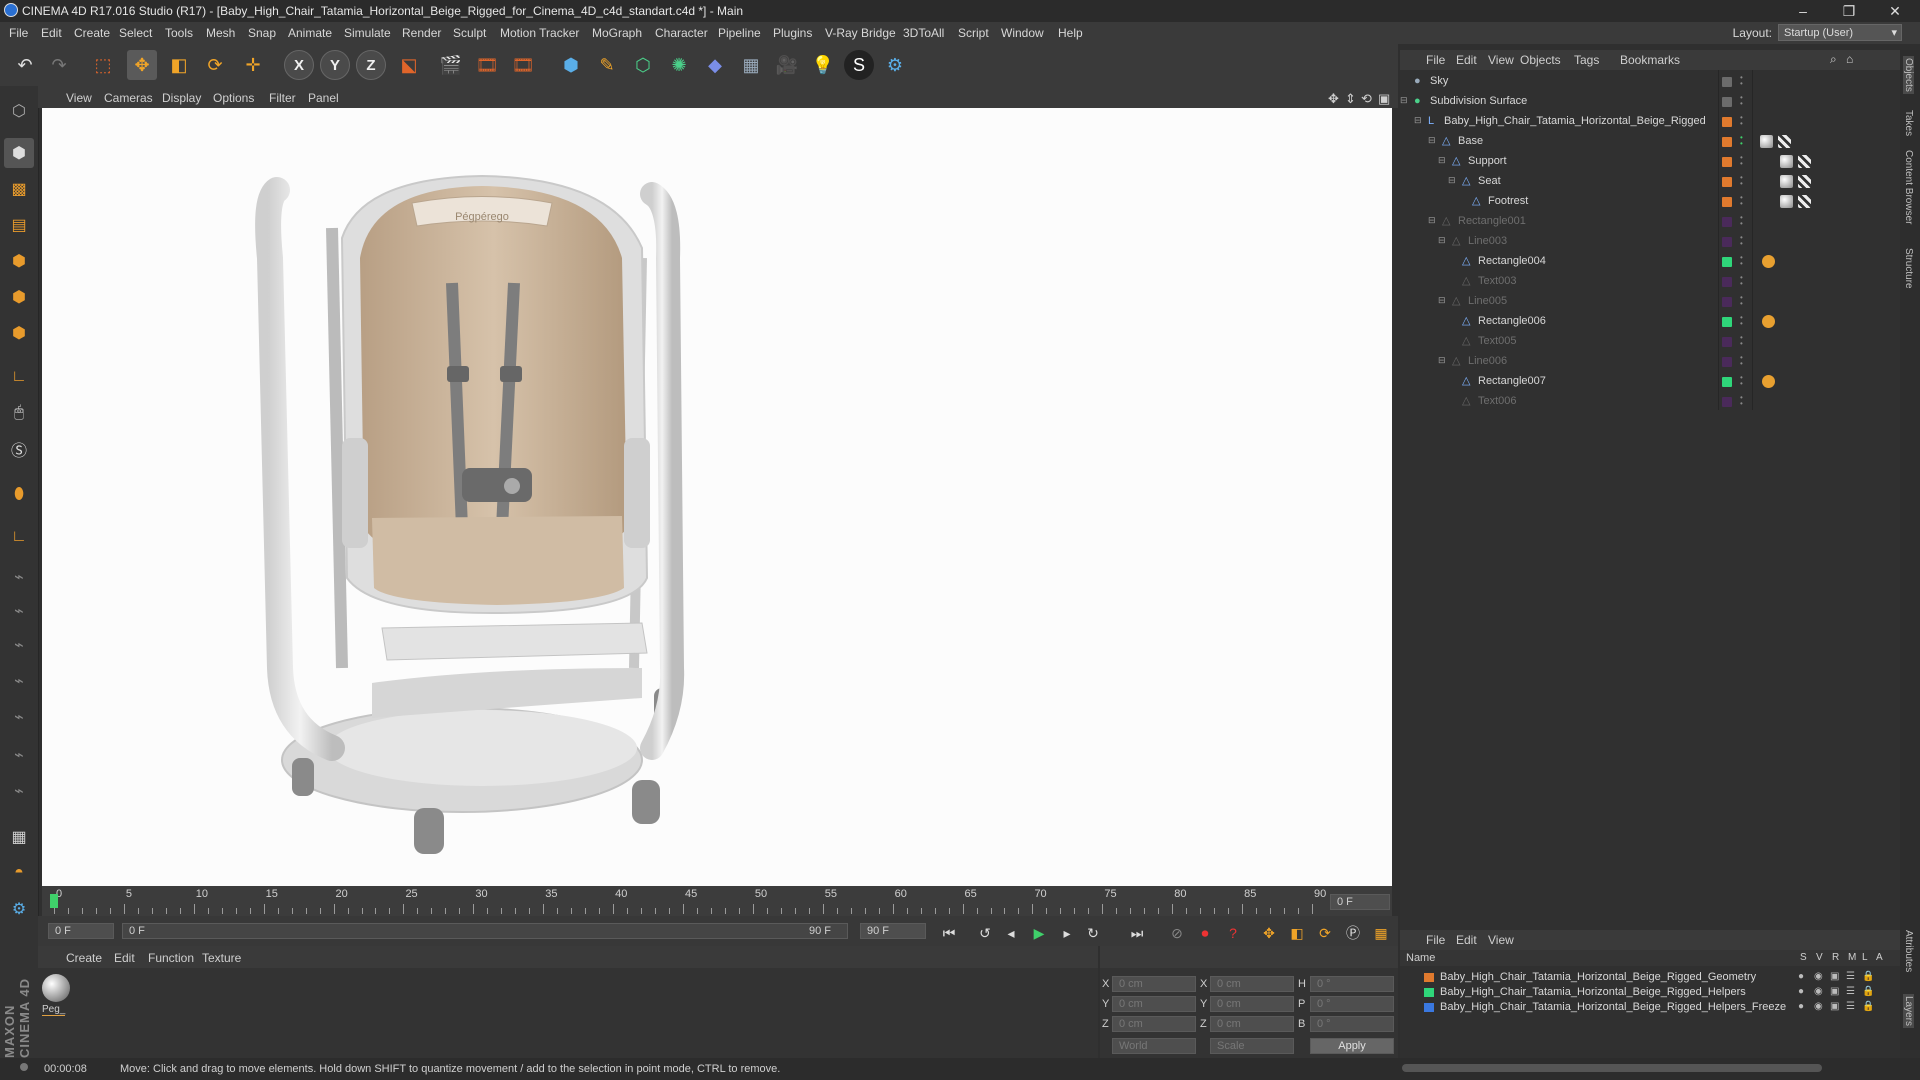 This screenshot has width=1920, height=1080. What do you see at coordinates (1650, 60) in the screenshot?
I see `object-menu-bookmarks: Bookmarks` at bounding box center [1650, 60].